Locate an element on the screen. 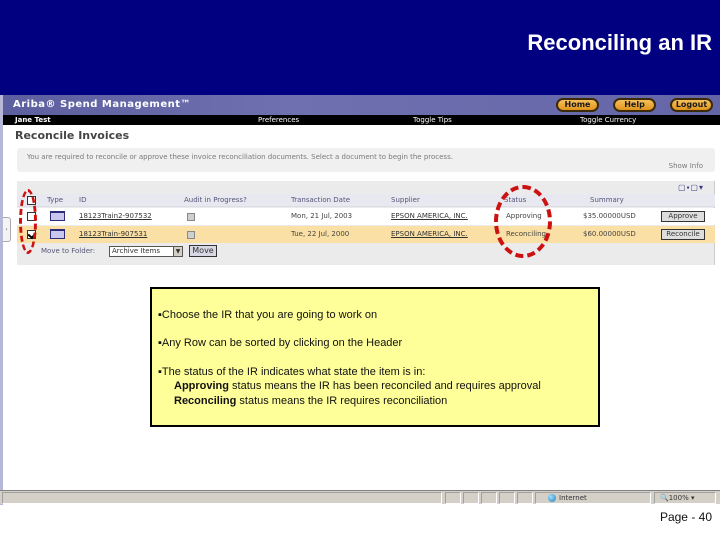  header-audit: Audit in Progress? is located at coordinates (215, 200).